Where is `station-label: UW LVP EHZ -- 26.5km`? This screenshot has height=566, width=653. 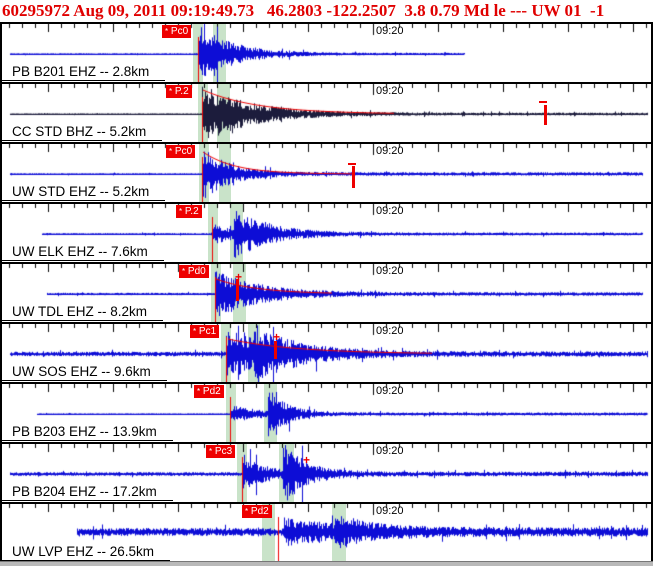
station-label: UW LVP EHZ -- 26.5km is located at coordinates (86, 552).